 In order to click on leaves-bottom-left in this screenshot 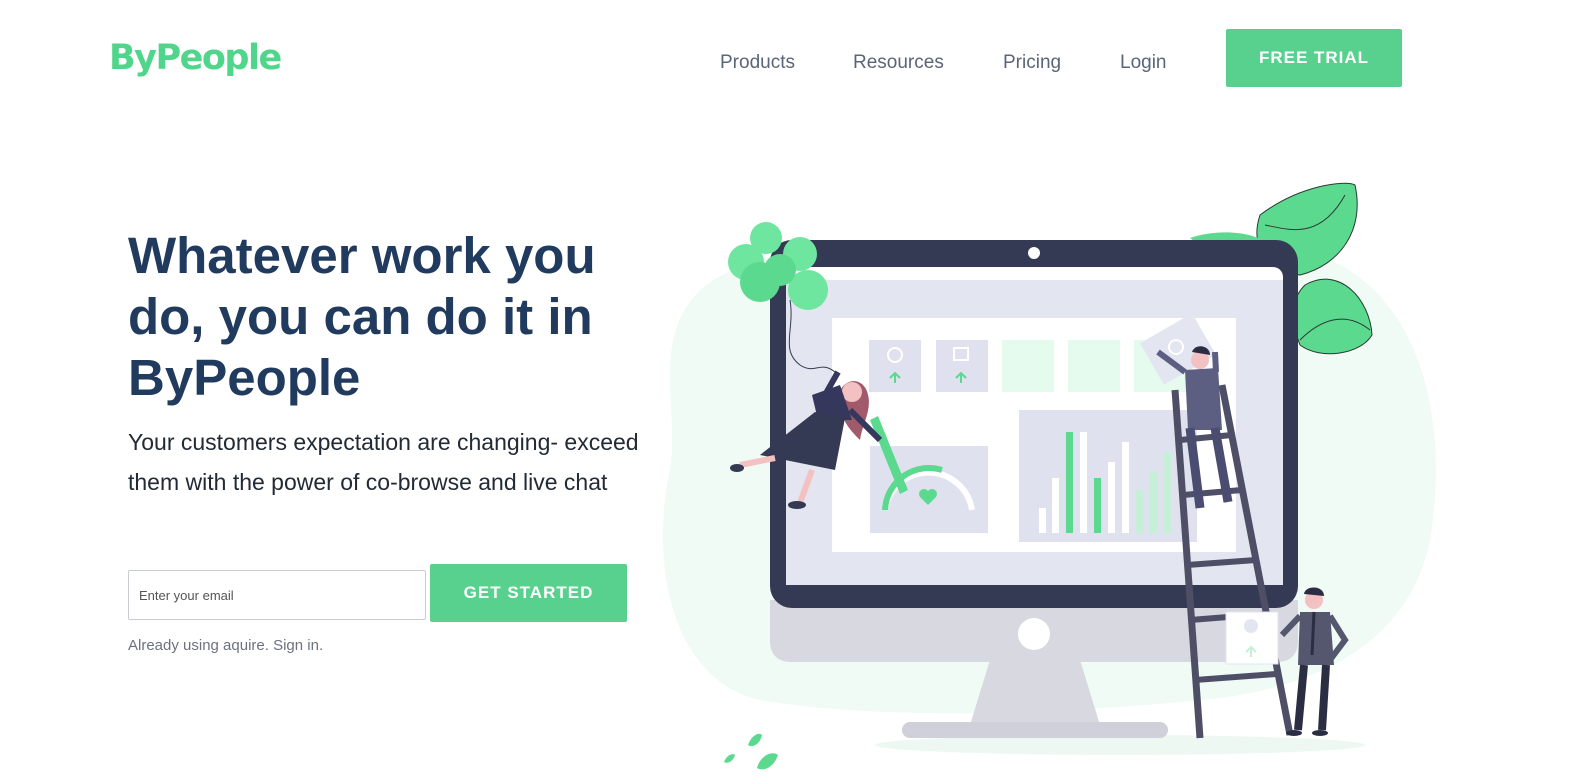, I will do `click(751, 751)`.